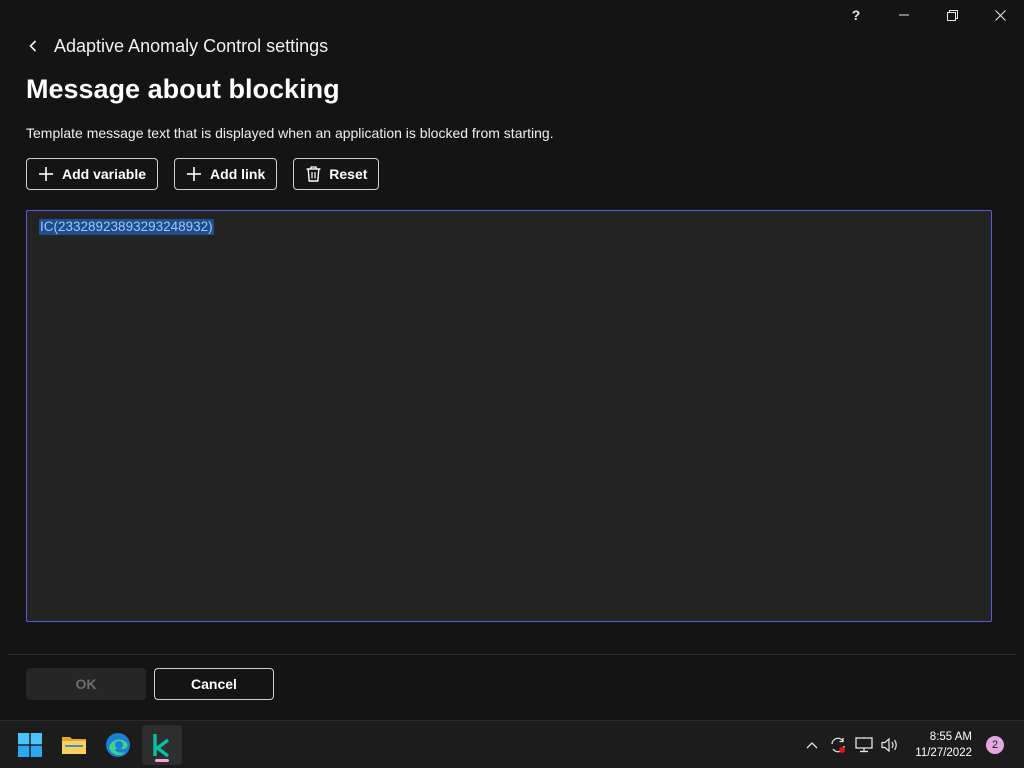  I want to click on notification-badge: 2, so click(995, 745).